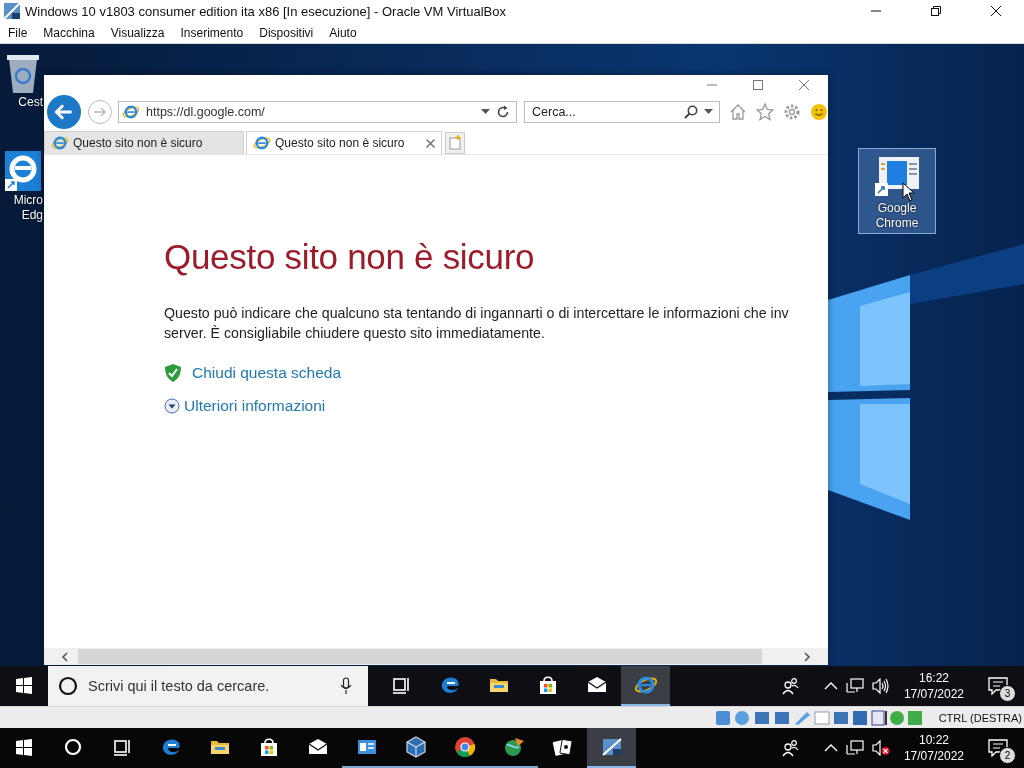 The width and height of the screenshot is (1024, 768). I want to click on desktop-icon: Micro Edg, so click(22, 186).